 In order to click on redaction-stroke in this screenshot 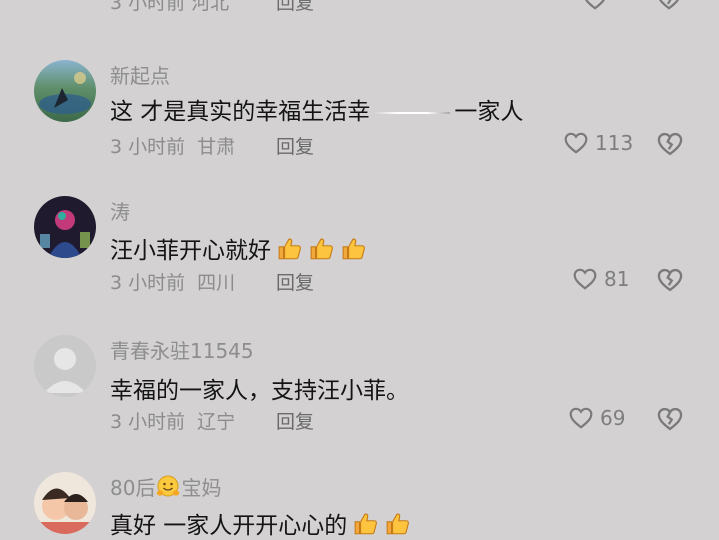, I will do `click(412, 112)`.